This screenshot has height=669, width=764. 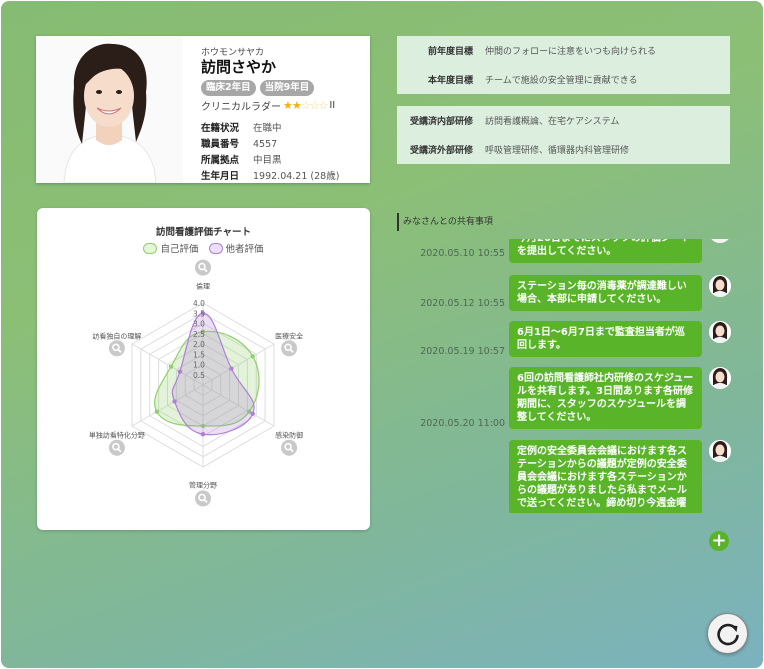 I want to click on message-bubble: ステーション毎の消毒薬が調達難しい場合、本部に申請してください。, so click(x=605, y=293).